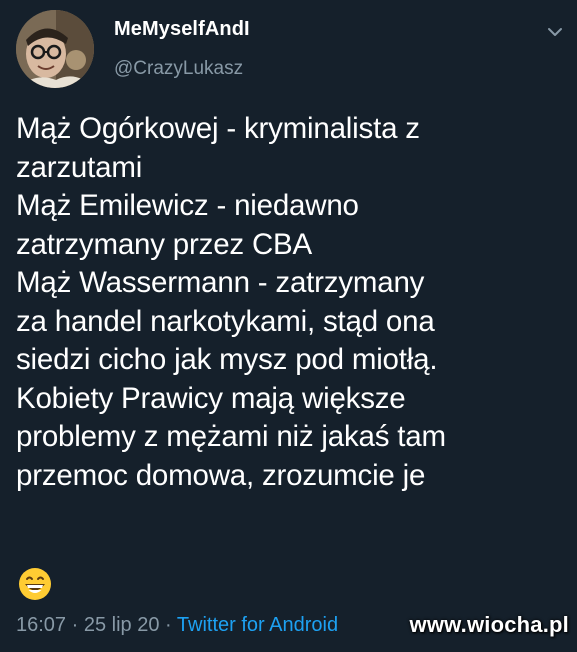 The width and height of the screenshot is (577, 652). I want to click on tweet-meta: 16:07 · 25 lip 20 · Twitter for Android, so click(177, 625).